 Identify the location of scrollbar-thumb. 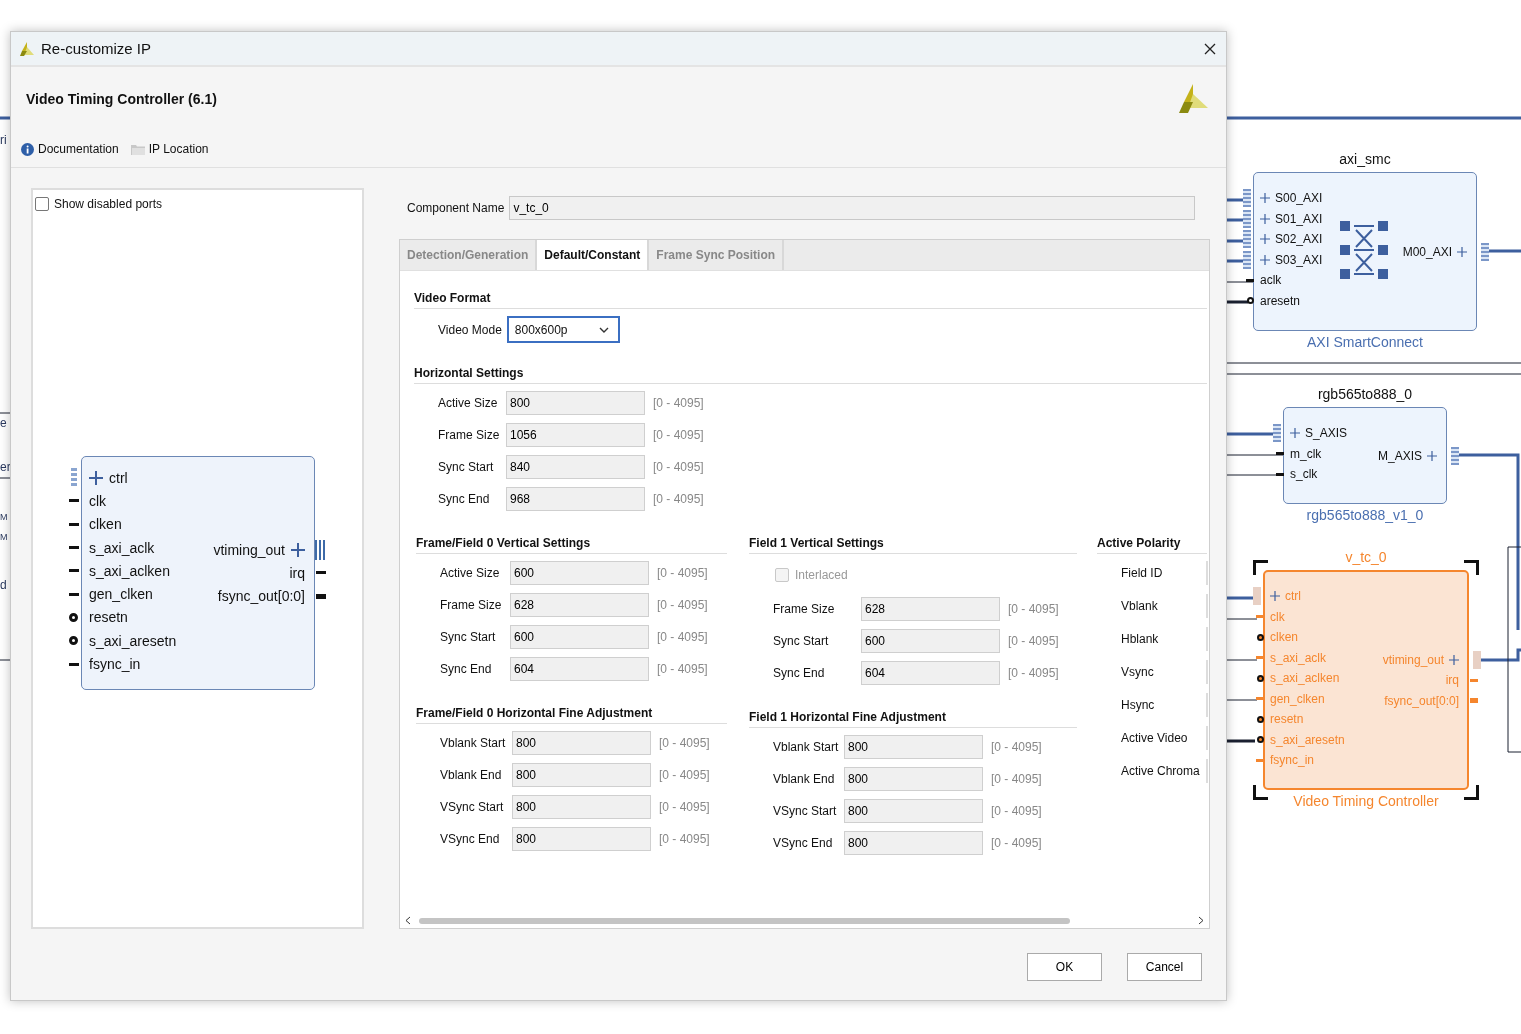
(744, 920).